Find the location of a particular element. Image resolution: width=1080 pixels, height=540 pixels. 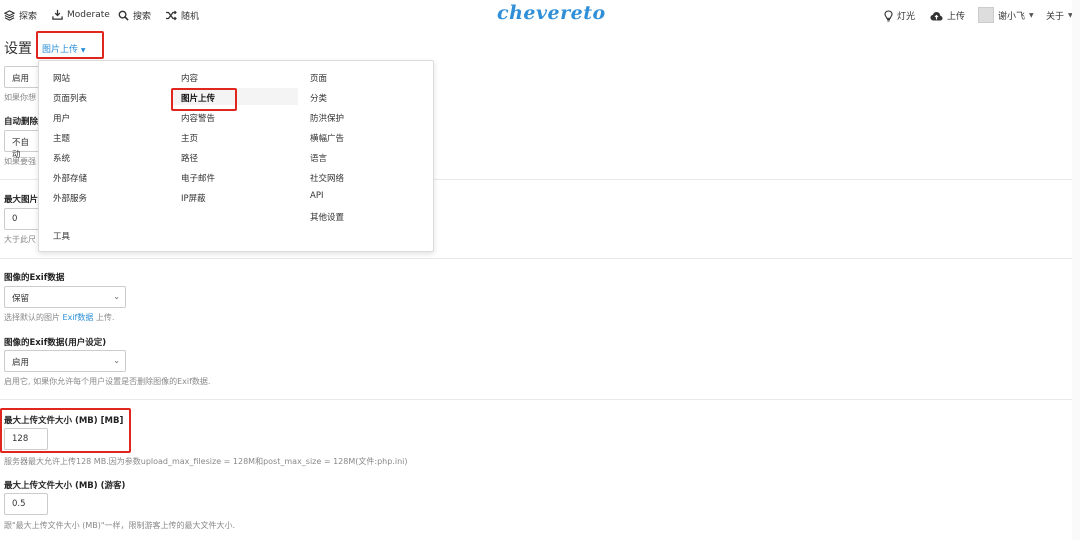

exif-select-value: 保留 is located at coordinates (21, 299).